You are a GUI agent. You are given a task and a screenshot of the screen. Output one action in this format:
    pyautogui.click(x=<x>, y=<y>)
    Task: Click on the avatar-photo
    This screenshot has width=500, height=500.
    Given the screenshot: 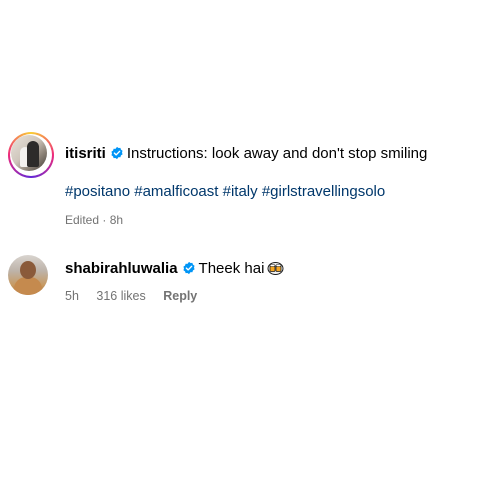 What is the action you would take?
    pyautogui.click(x=29, y=153)
    